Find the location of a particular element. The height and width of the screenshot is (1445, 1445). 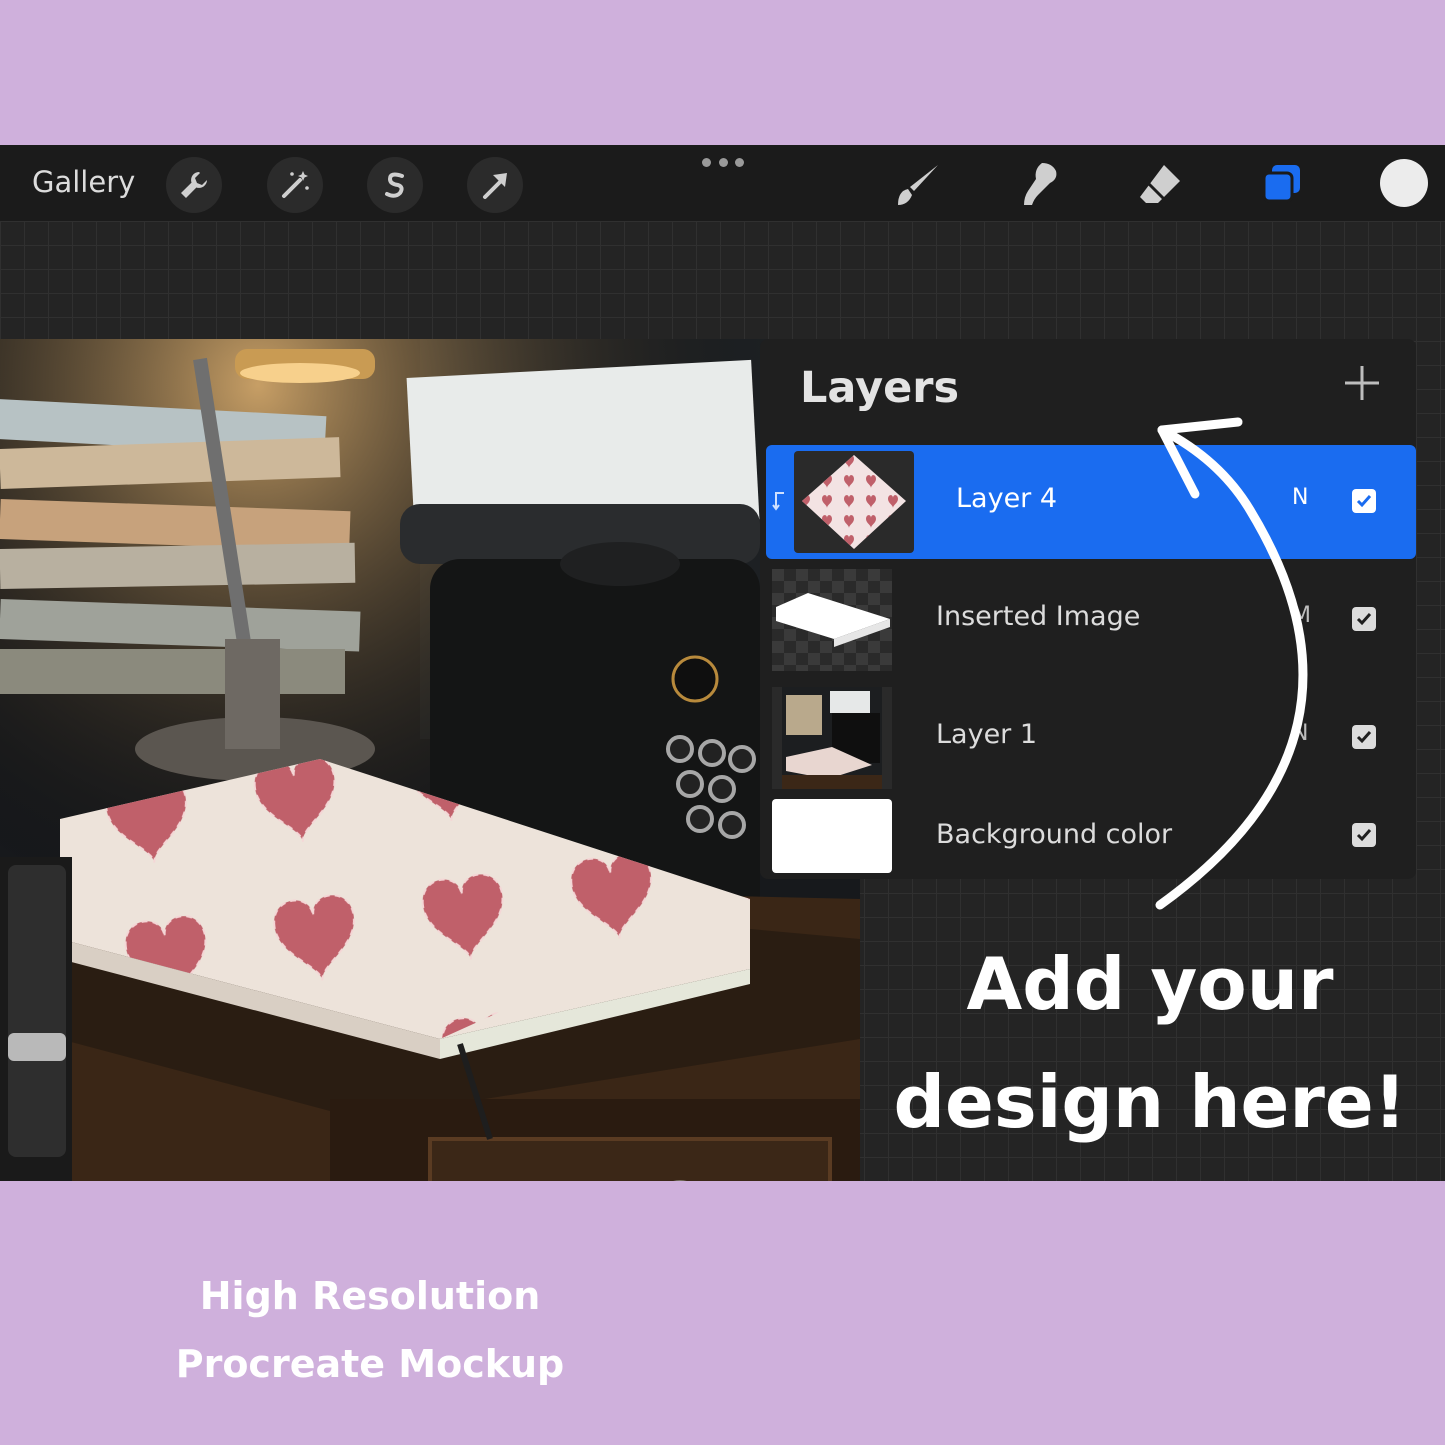

curved-arrow-icon is located at coordinates (1231, 663).